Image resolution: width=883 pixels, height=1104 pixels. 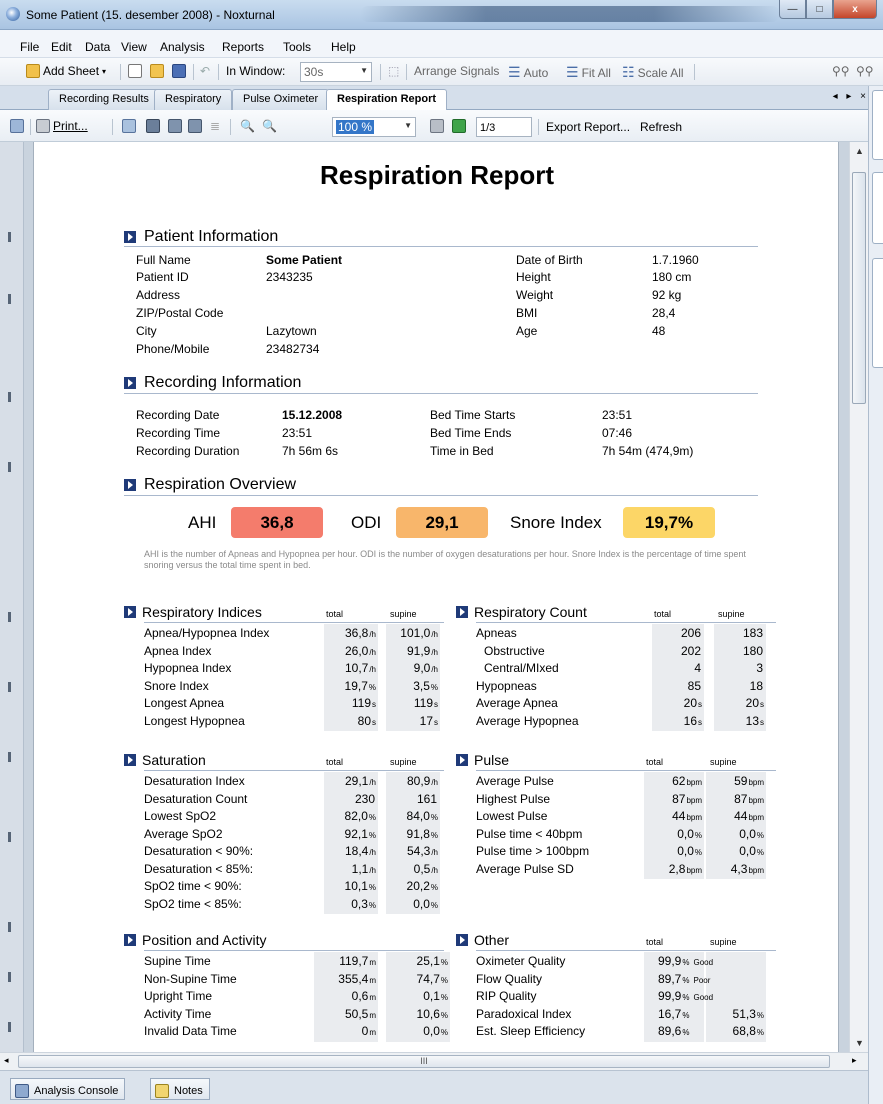 I want to click on table-row-label: Hypopnea Index, so click(x=188, y=668).